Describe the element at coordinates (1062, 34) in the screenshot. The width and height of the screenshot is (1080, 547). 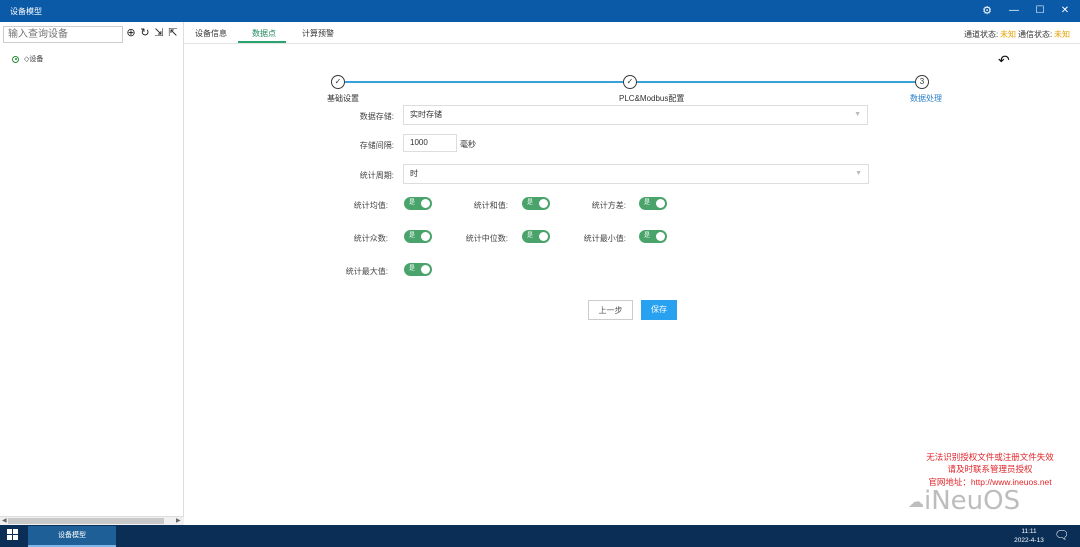
I see `comm-status-value: 未知` at that location.